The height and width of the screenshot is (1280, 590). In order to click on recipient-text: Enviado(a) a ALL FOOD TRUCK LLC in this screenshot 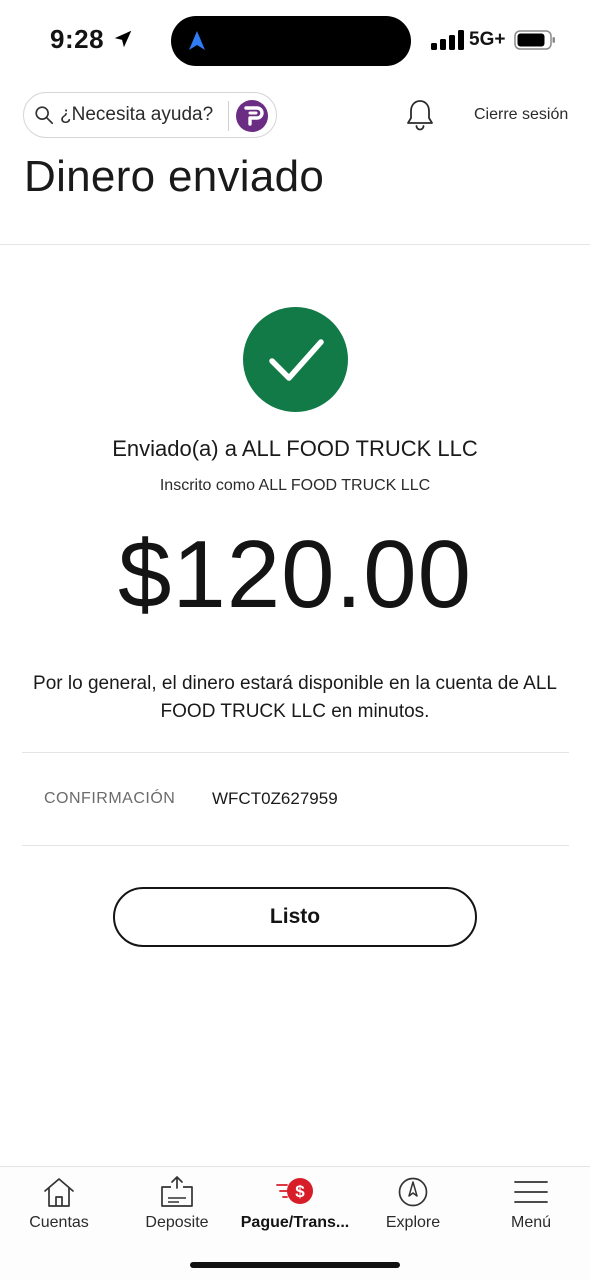, I will do `click(295, 448)`.